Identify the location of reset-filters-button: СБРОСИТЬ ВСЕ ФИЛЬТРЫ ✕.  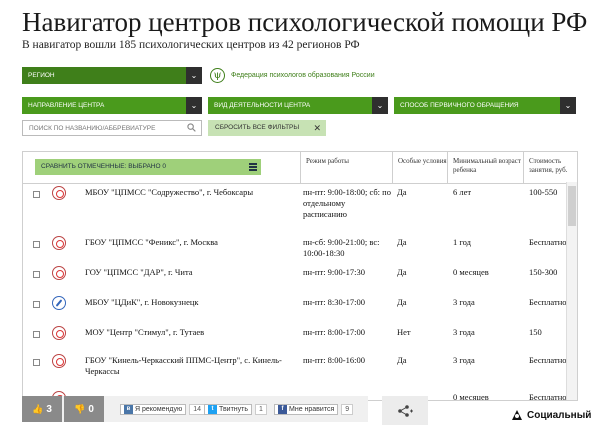
(267, 128).